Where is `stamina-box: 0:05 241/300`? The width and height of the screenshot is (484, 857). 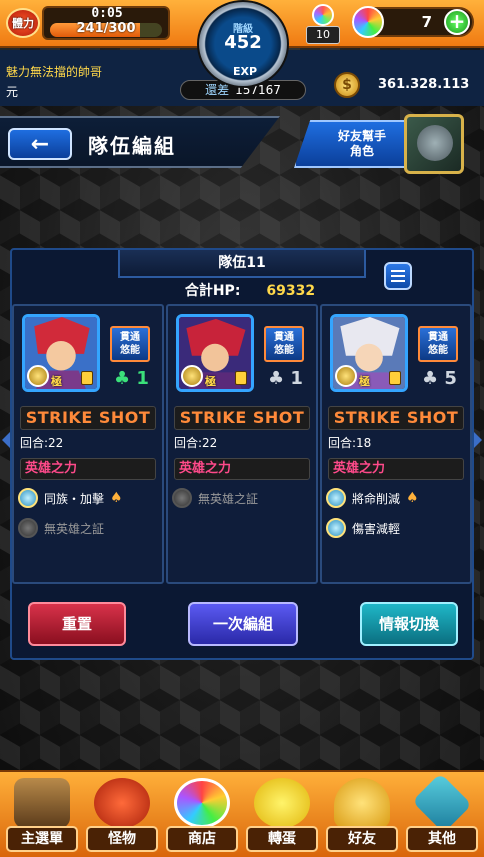 stamina-box: 0:05 241/300 is located at coordinates (106, 23).